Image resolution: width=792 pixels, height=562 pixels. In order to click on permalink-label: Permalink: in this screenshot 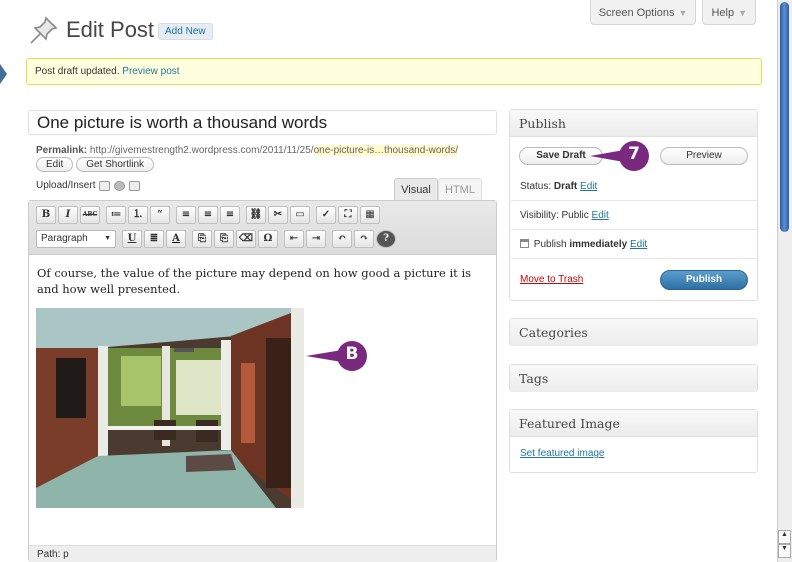, I will do `click(62, 150)`.